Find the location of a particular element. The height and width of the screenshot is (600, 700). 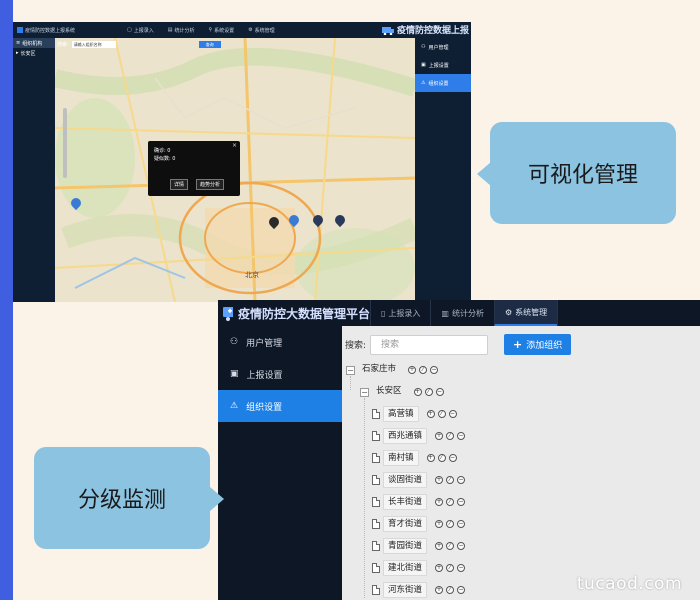

tree-node-gaoying: 高营镇 + ⁄ − is located at coordinates (414, 414).